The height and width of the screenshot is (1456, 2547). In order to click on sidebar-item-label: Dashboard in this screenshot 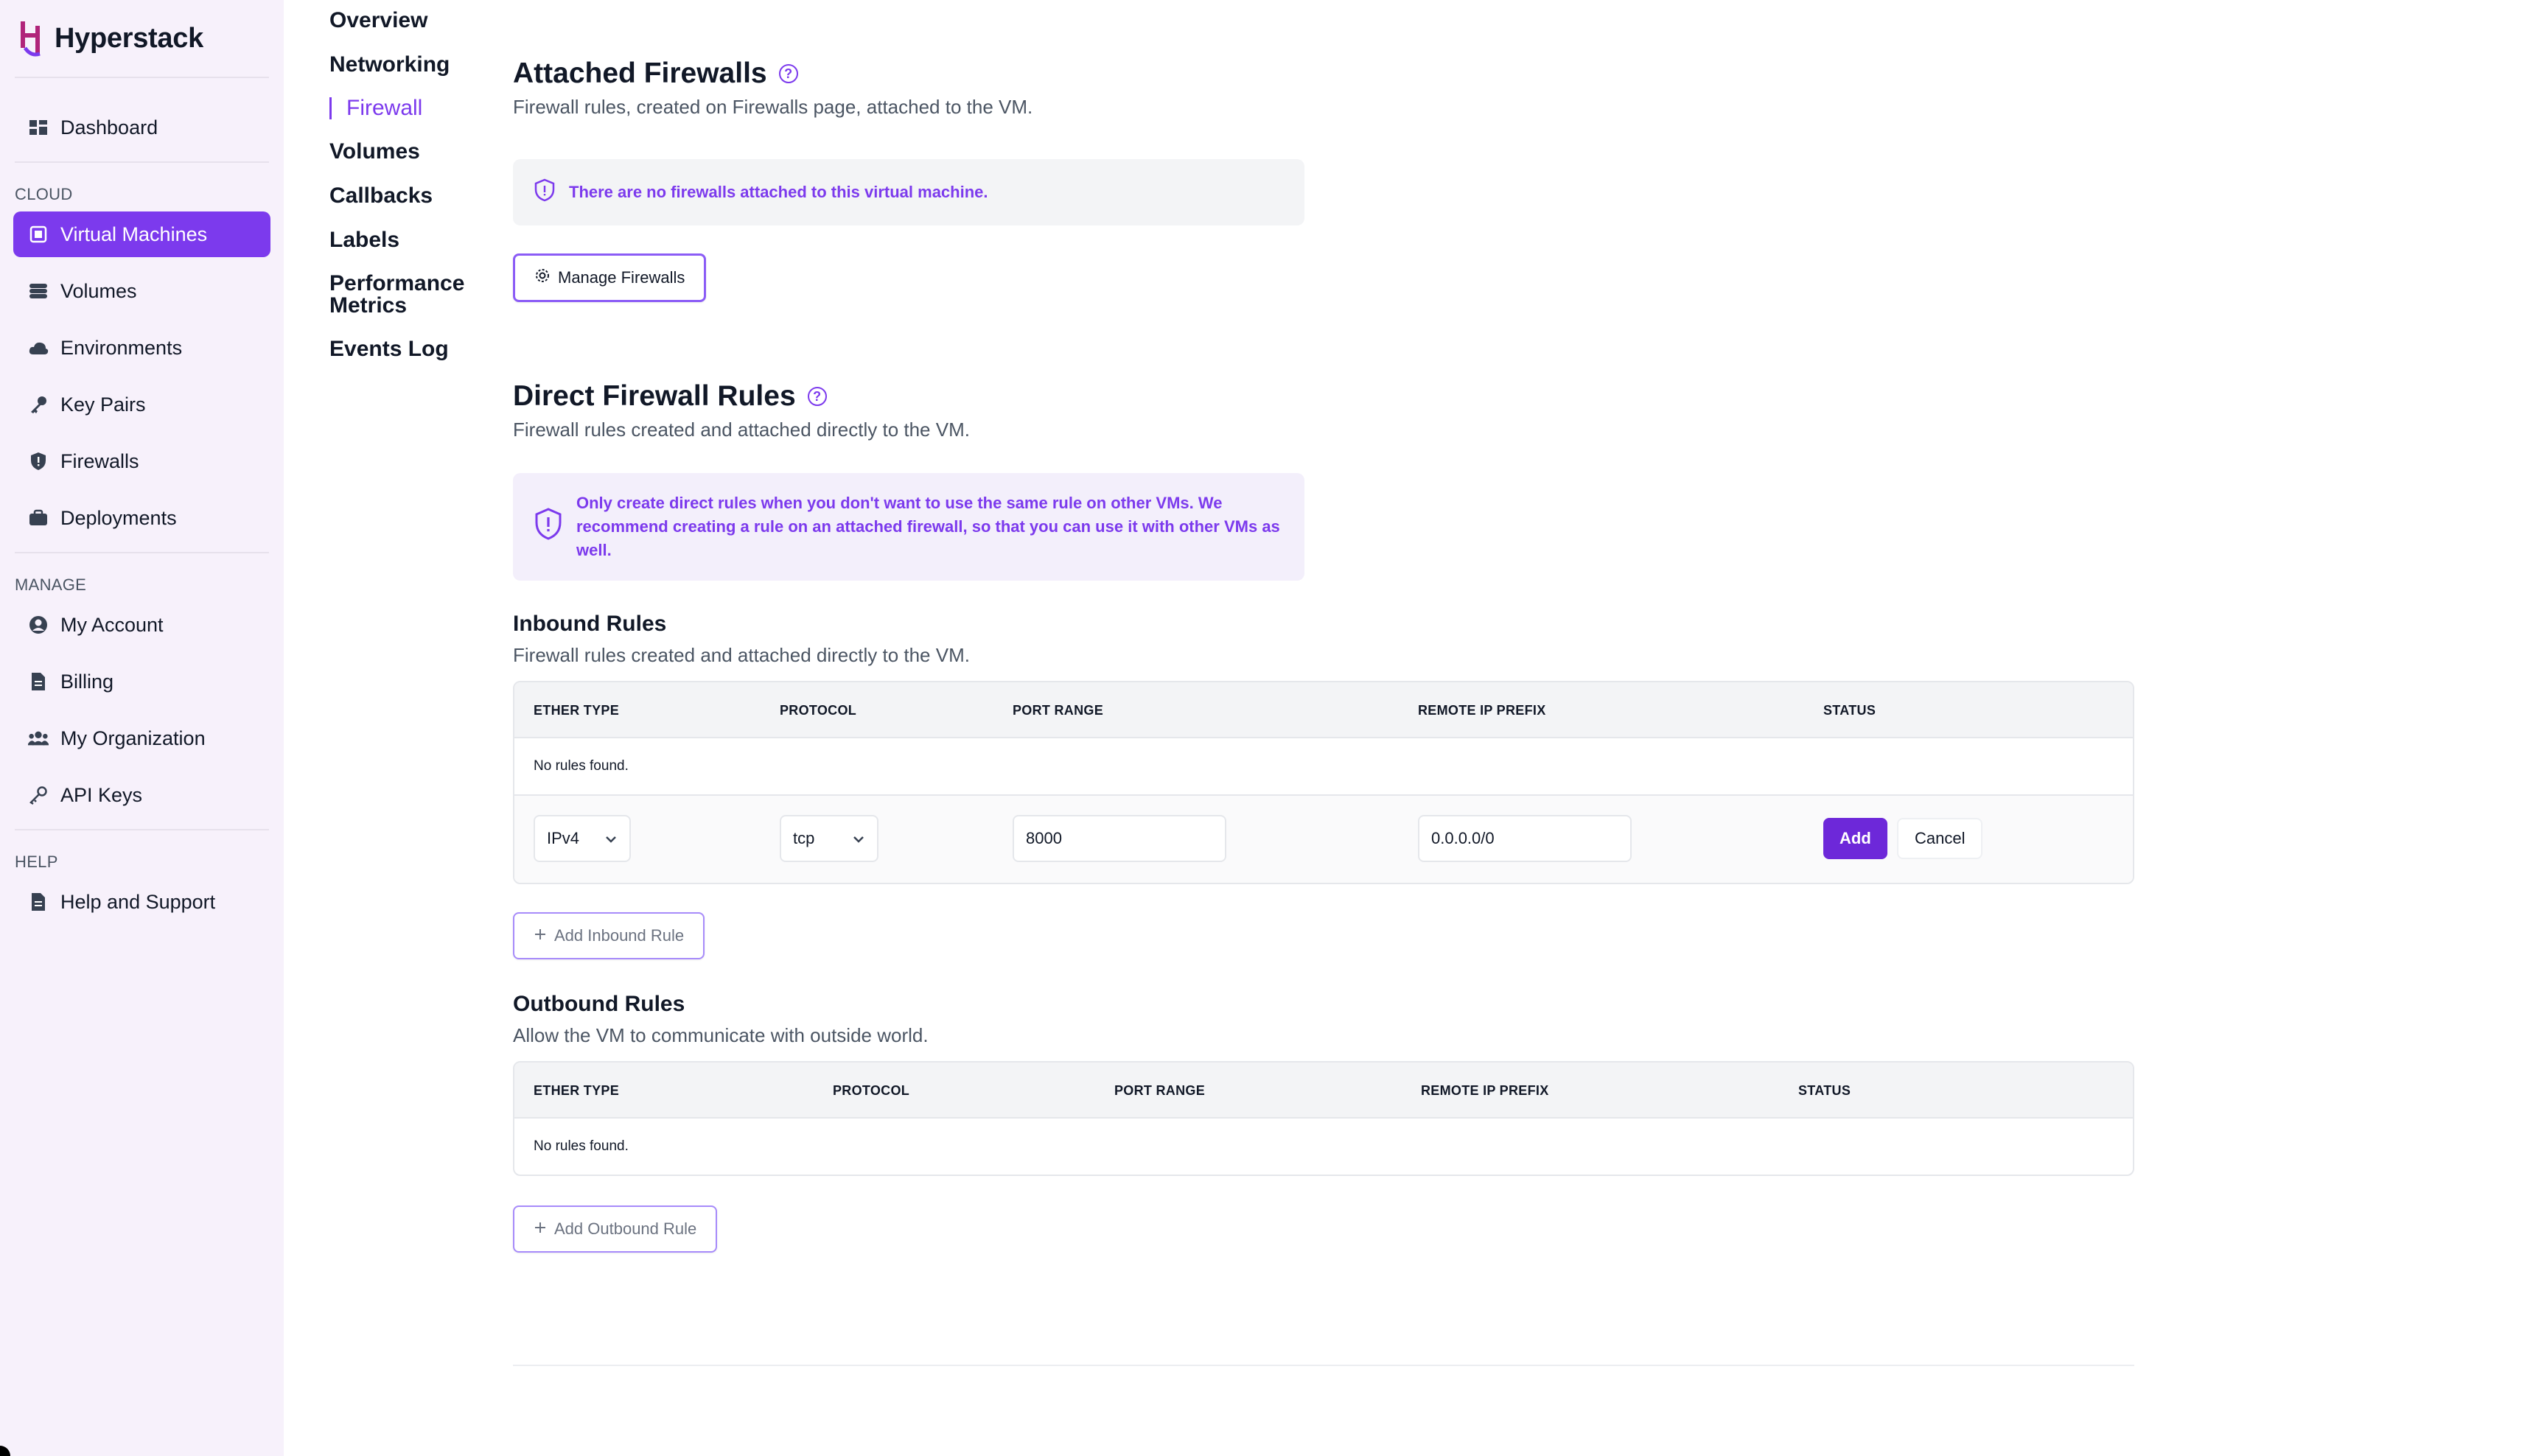, I will do `click(109, 128)`.